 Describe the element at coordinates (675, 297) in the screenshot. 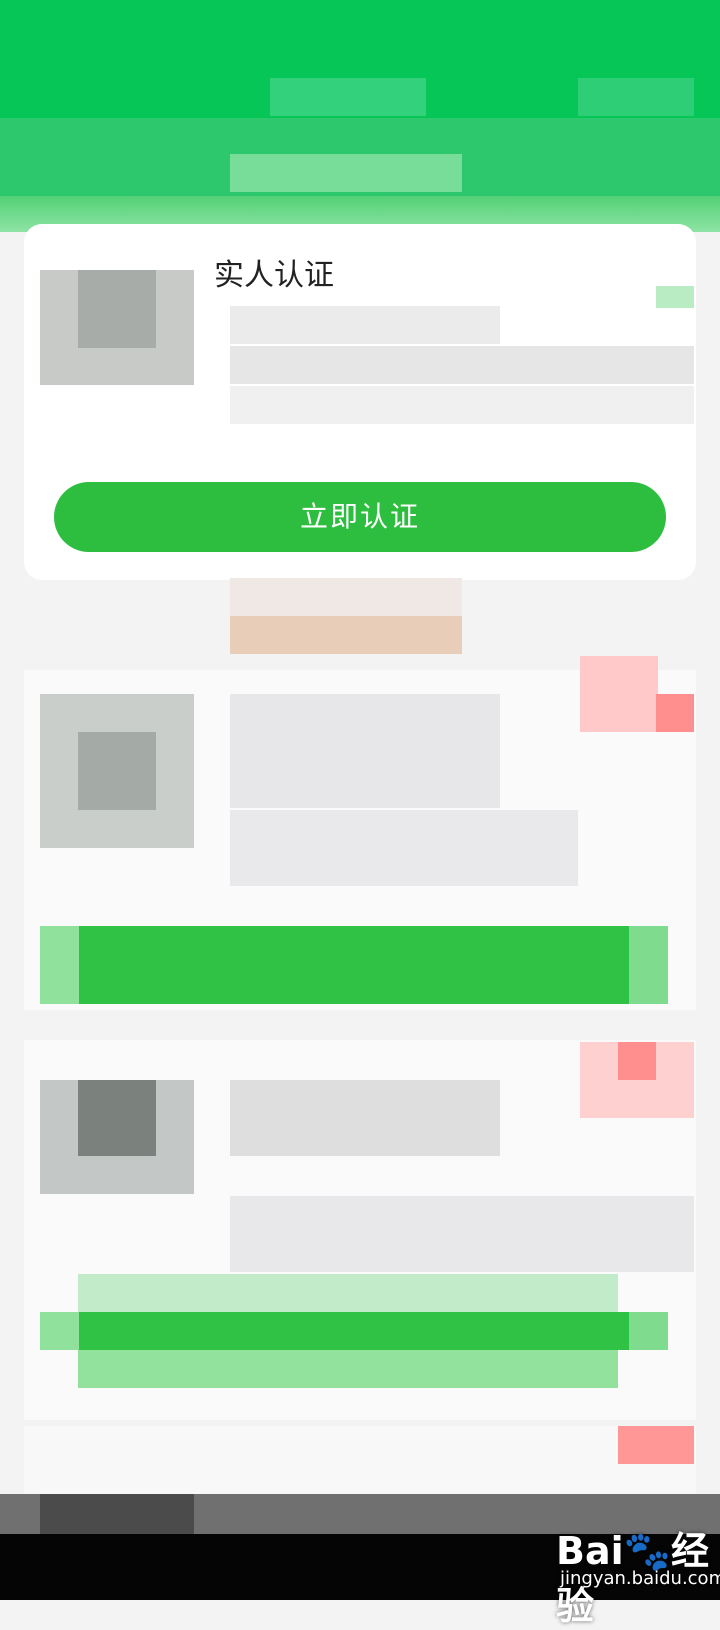

I see `verify-badge-blurred` at that location.